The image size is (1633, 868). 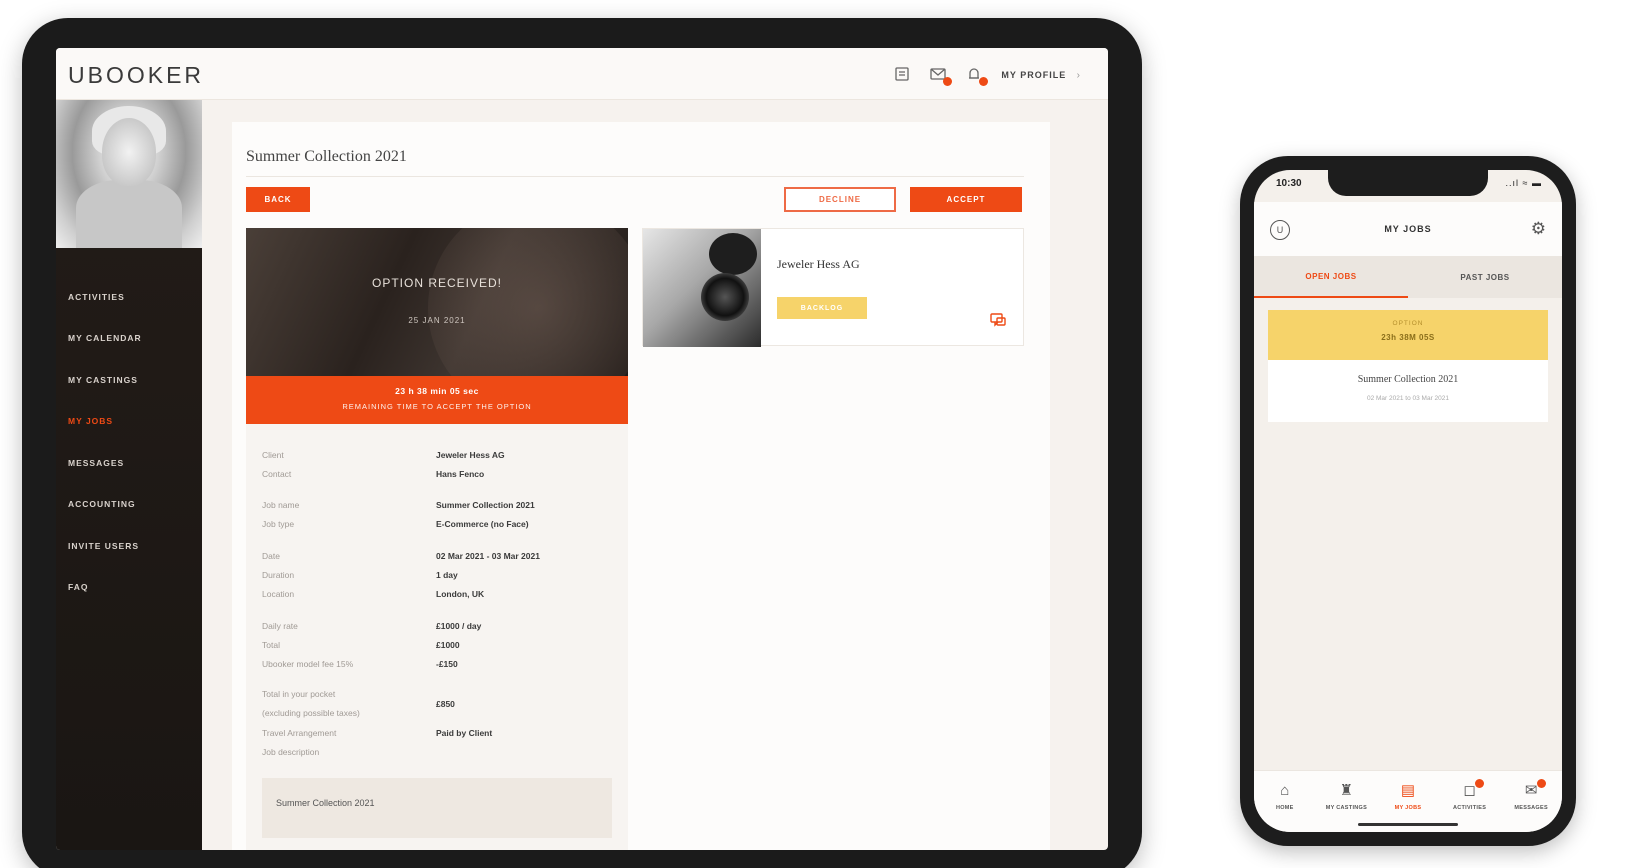 I want to click on jobs-icon: ▤, so click(x=1408, y=790).